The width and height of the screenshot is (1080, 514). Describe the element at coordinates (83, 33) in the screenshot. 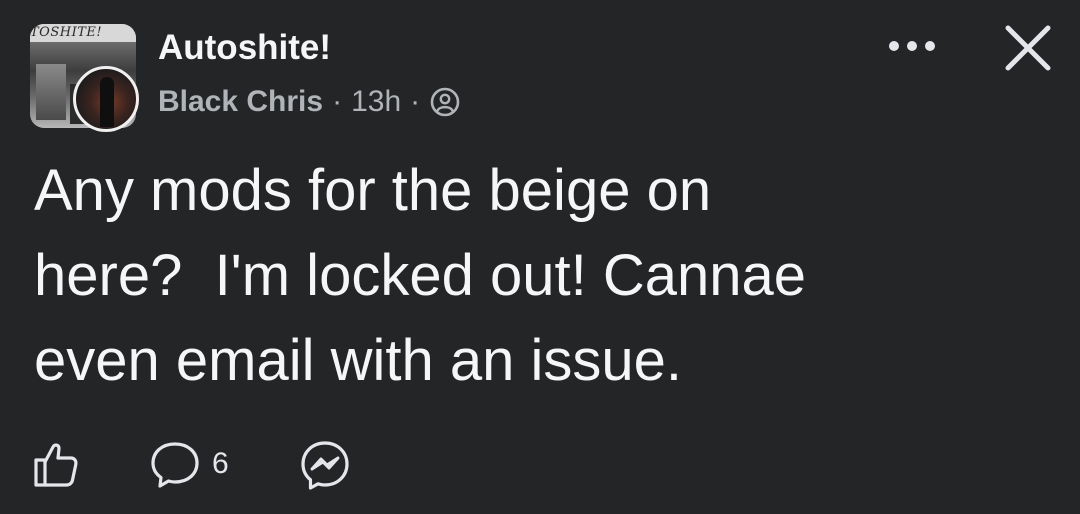

I see `group-avatar-banner: TOSHITE!` at that location.